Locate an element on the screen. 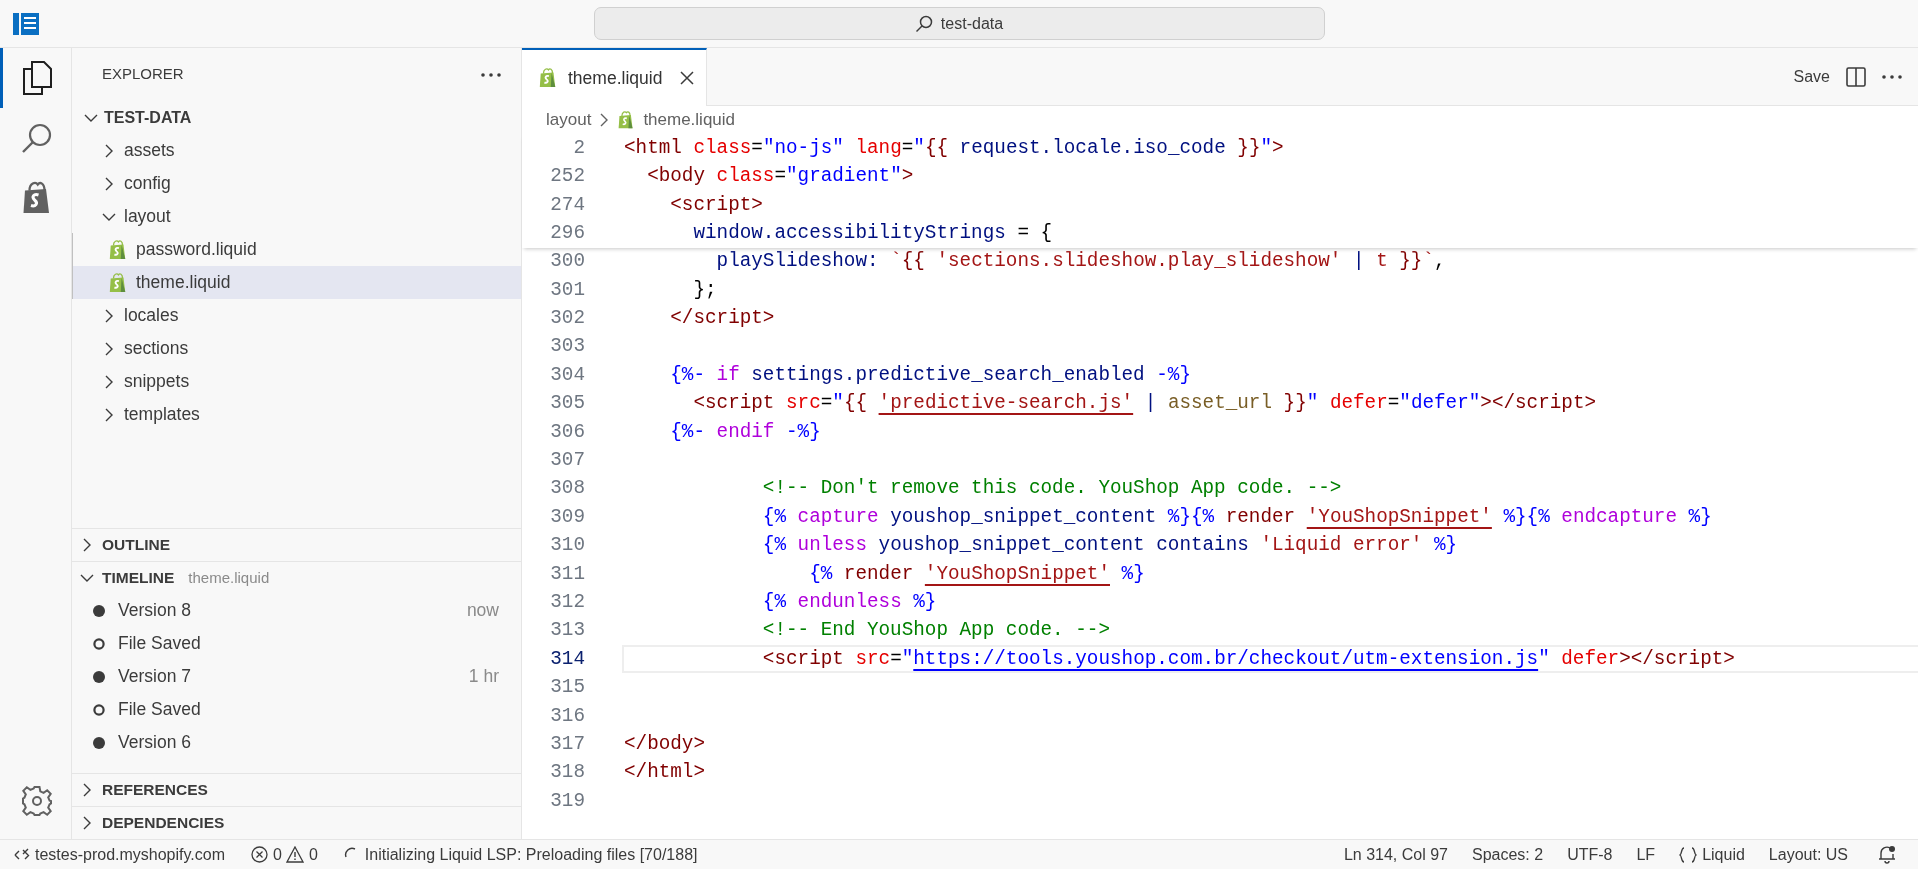  line-number: 302 is located at coordinates (567, 319).